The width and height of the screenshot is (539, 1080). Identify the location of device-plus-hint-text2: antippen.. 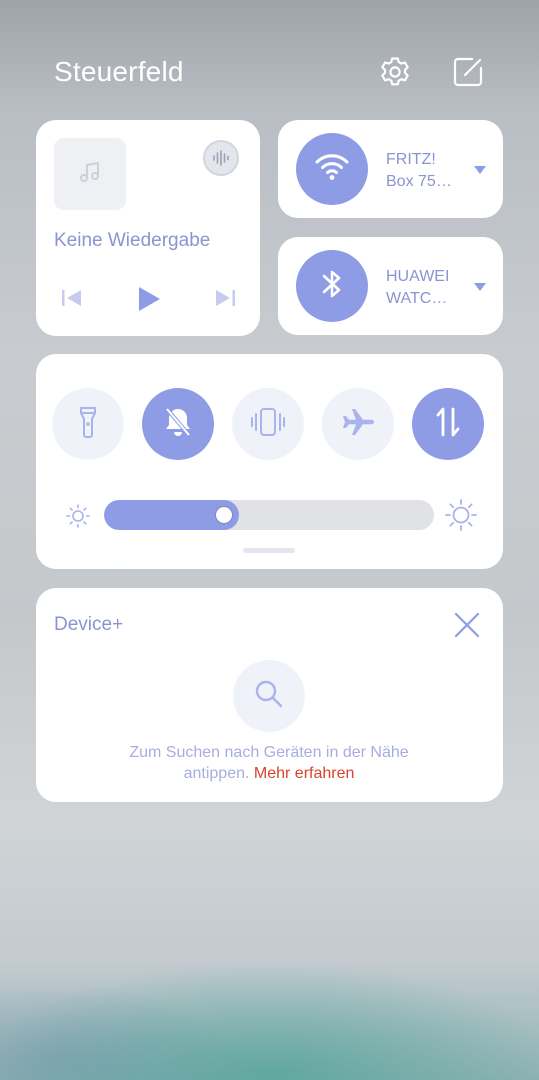
(216, 773).